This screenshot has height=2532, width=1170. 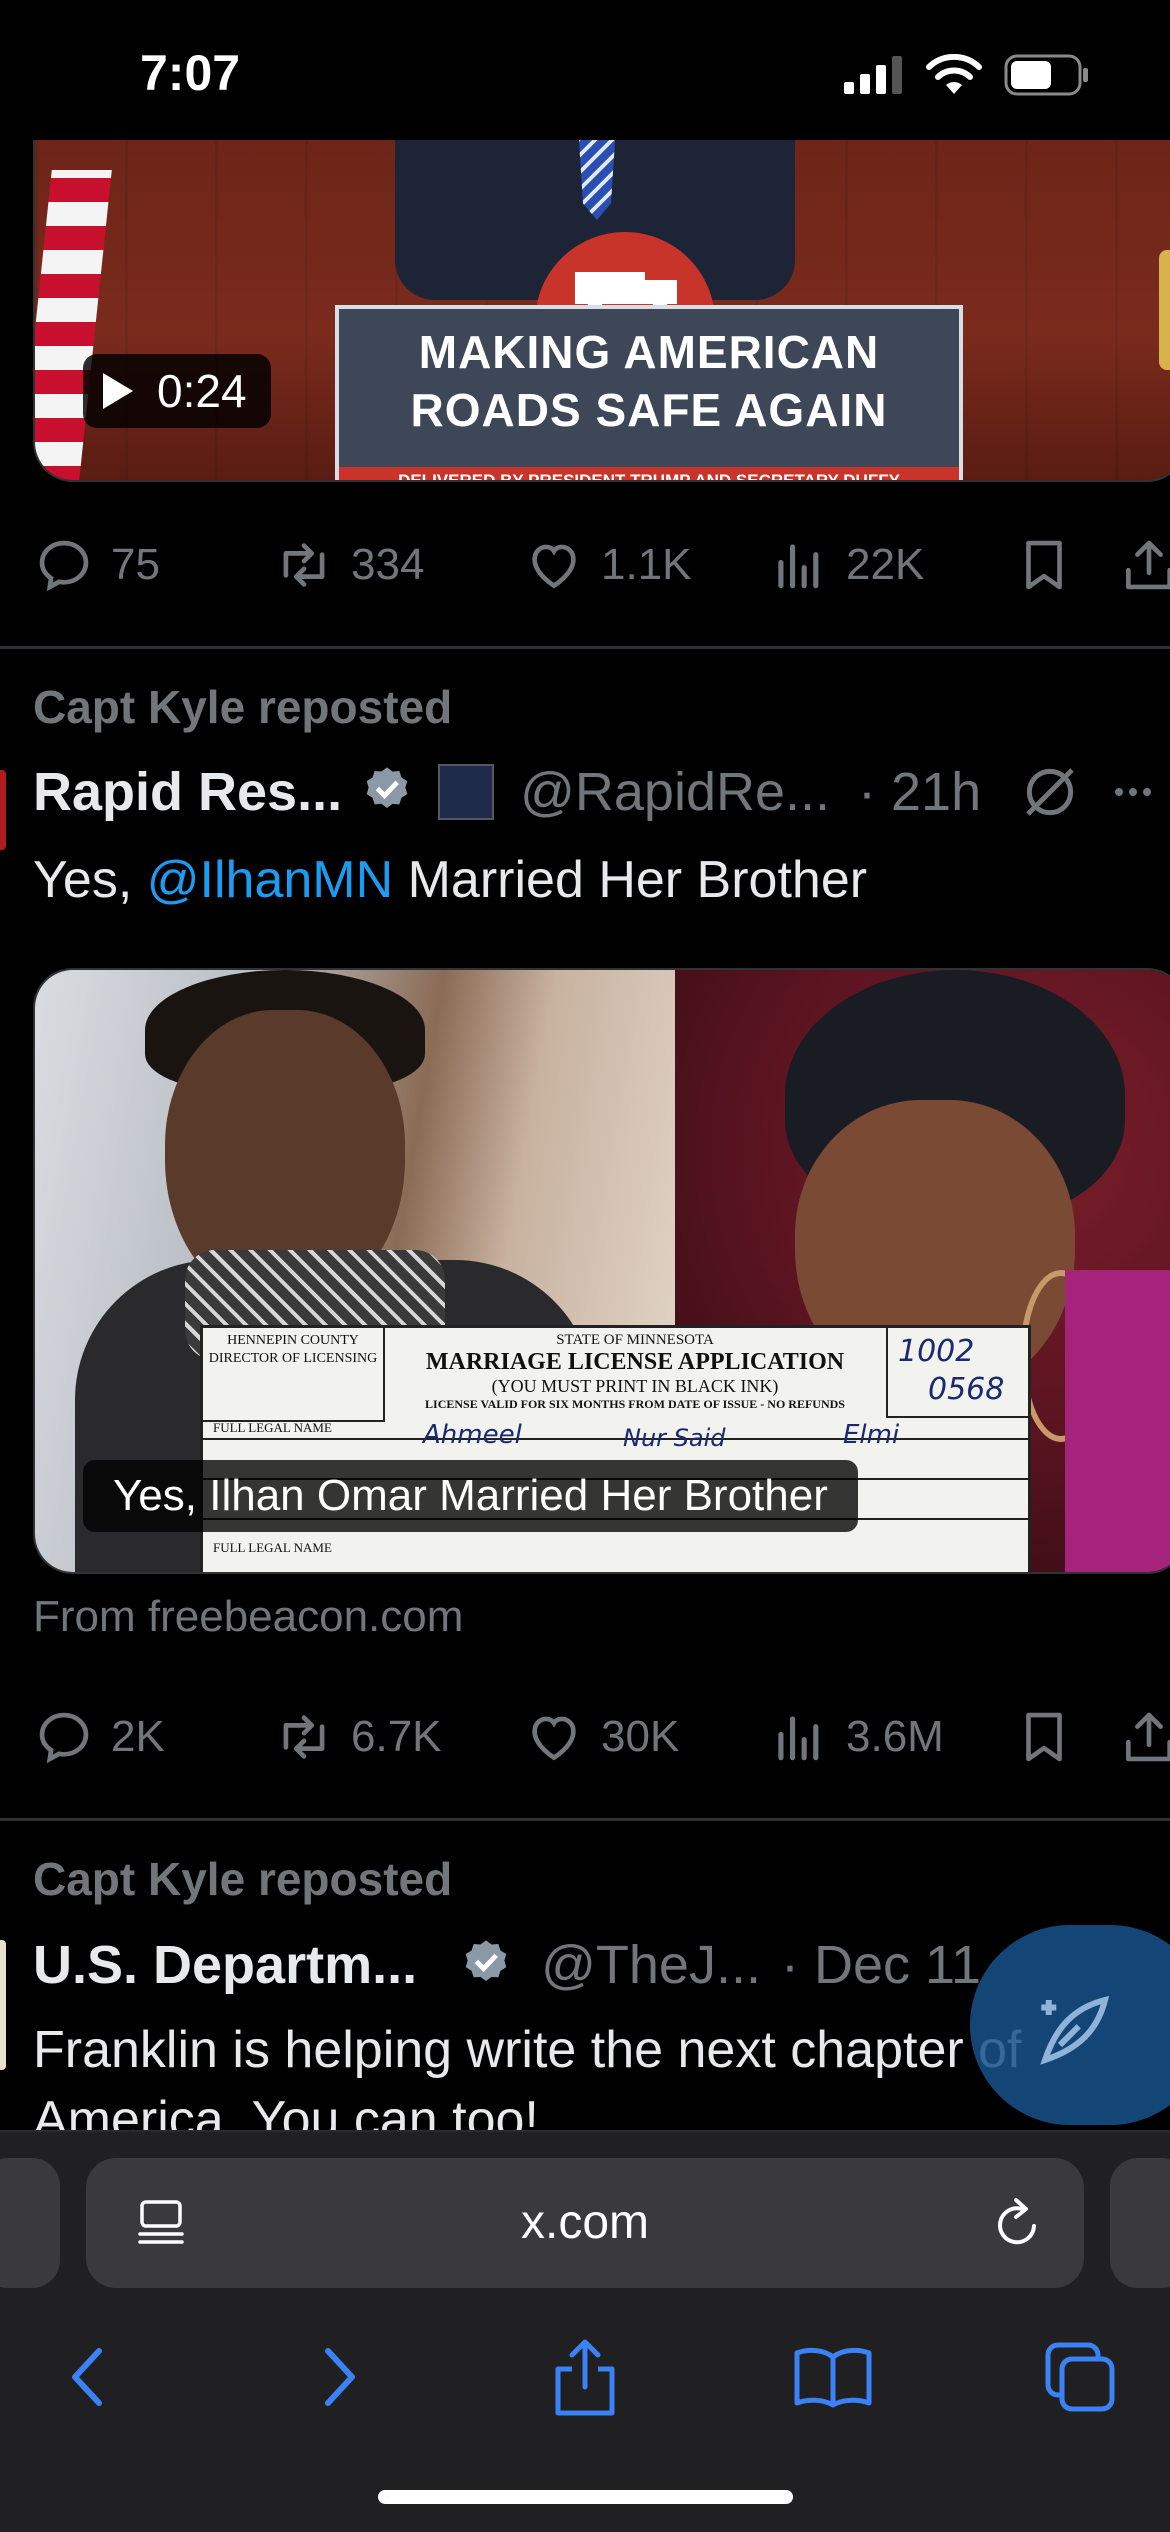 I want to click on tweet2-header: Rapid Res... @RapidRe... · 21h, so click(x=601, y=792).